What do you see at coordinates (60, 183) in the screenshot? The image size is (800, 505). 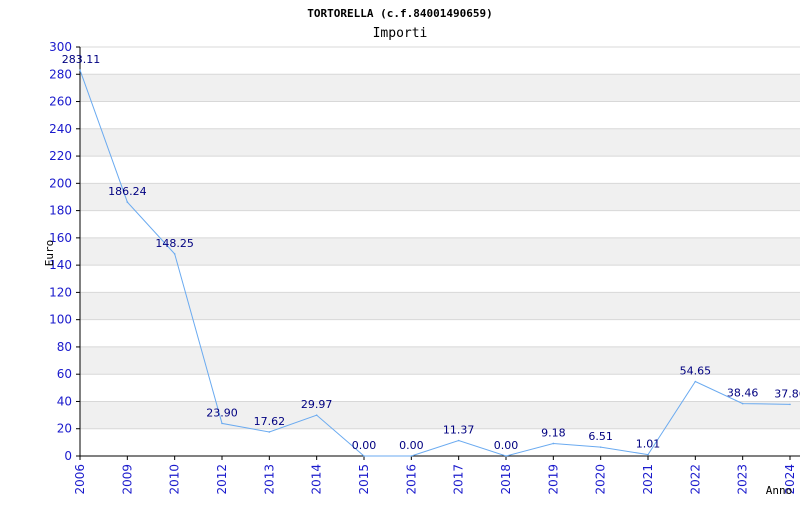 I see `y-tick-label: 200` at bounding box center [60, 183].